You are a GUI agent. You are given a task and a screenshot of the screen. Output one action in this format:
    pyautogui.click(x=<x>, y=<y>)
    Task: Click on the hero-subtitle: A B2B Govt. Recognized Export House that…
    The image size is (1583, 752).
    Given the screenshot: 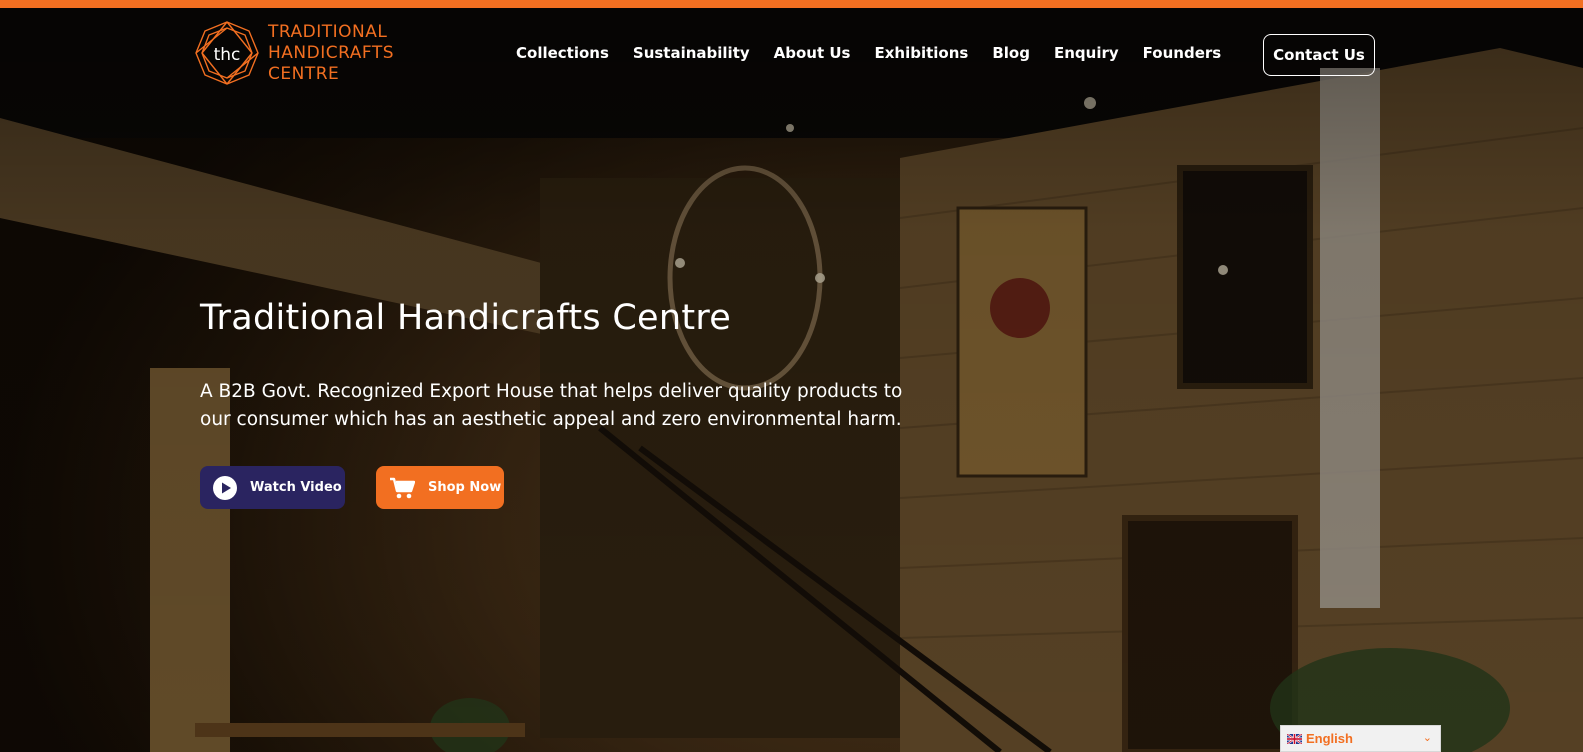 What is the action you would take?
    pyautogui.click(x=551, y=405)
    